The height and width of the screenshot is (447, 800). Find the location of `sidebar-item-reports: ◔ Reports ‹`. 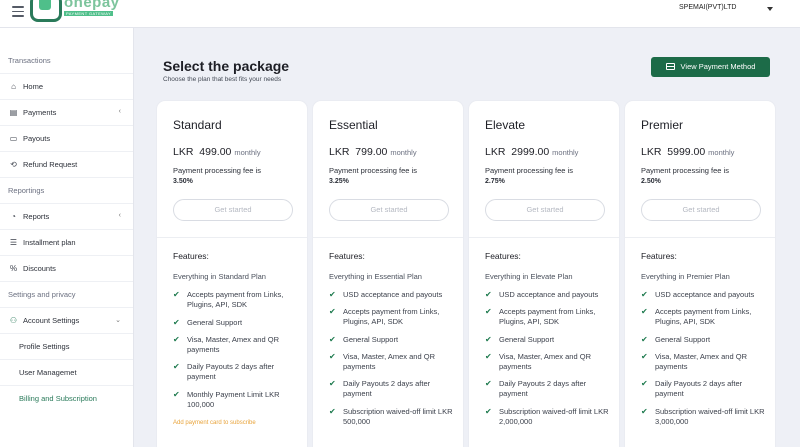

sidebar-item-reports: ◔ Reports ‹ is located at coordinates (66, 217).